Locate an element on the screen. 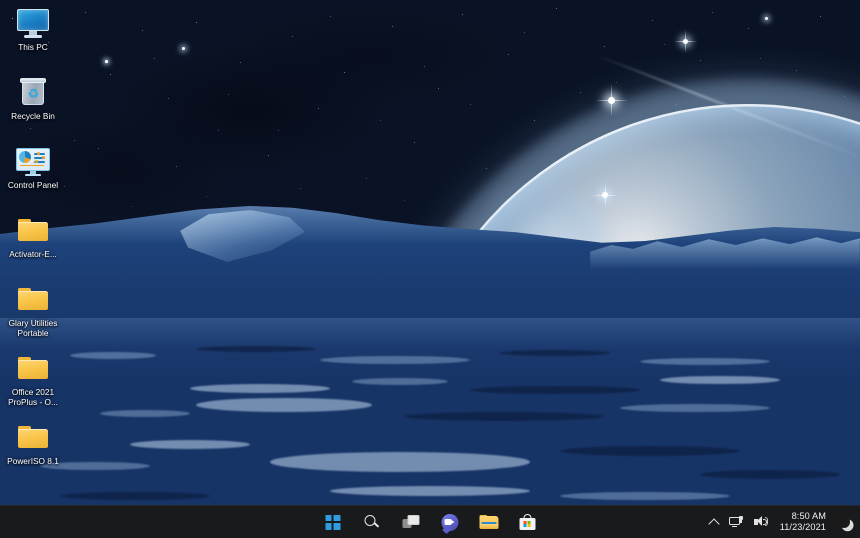  start-button is located at coordinates (333, 522).